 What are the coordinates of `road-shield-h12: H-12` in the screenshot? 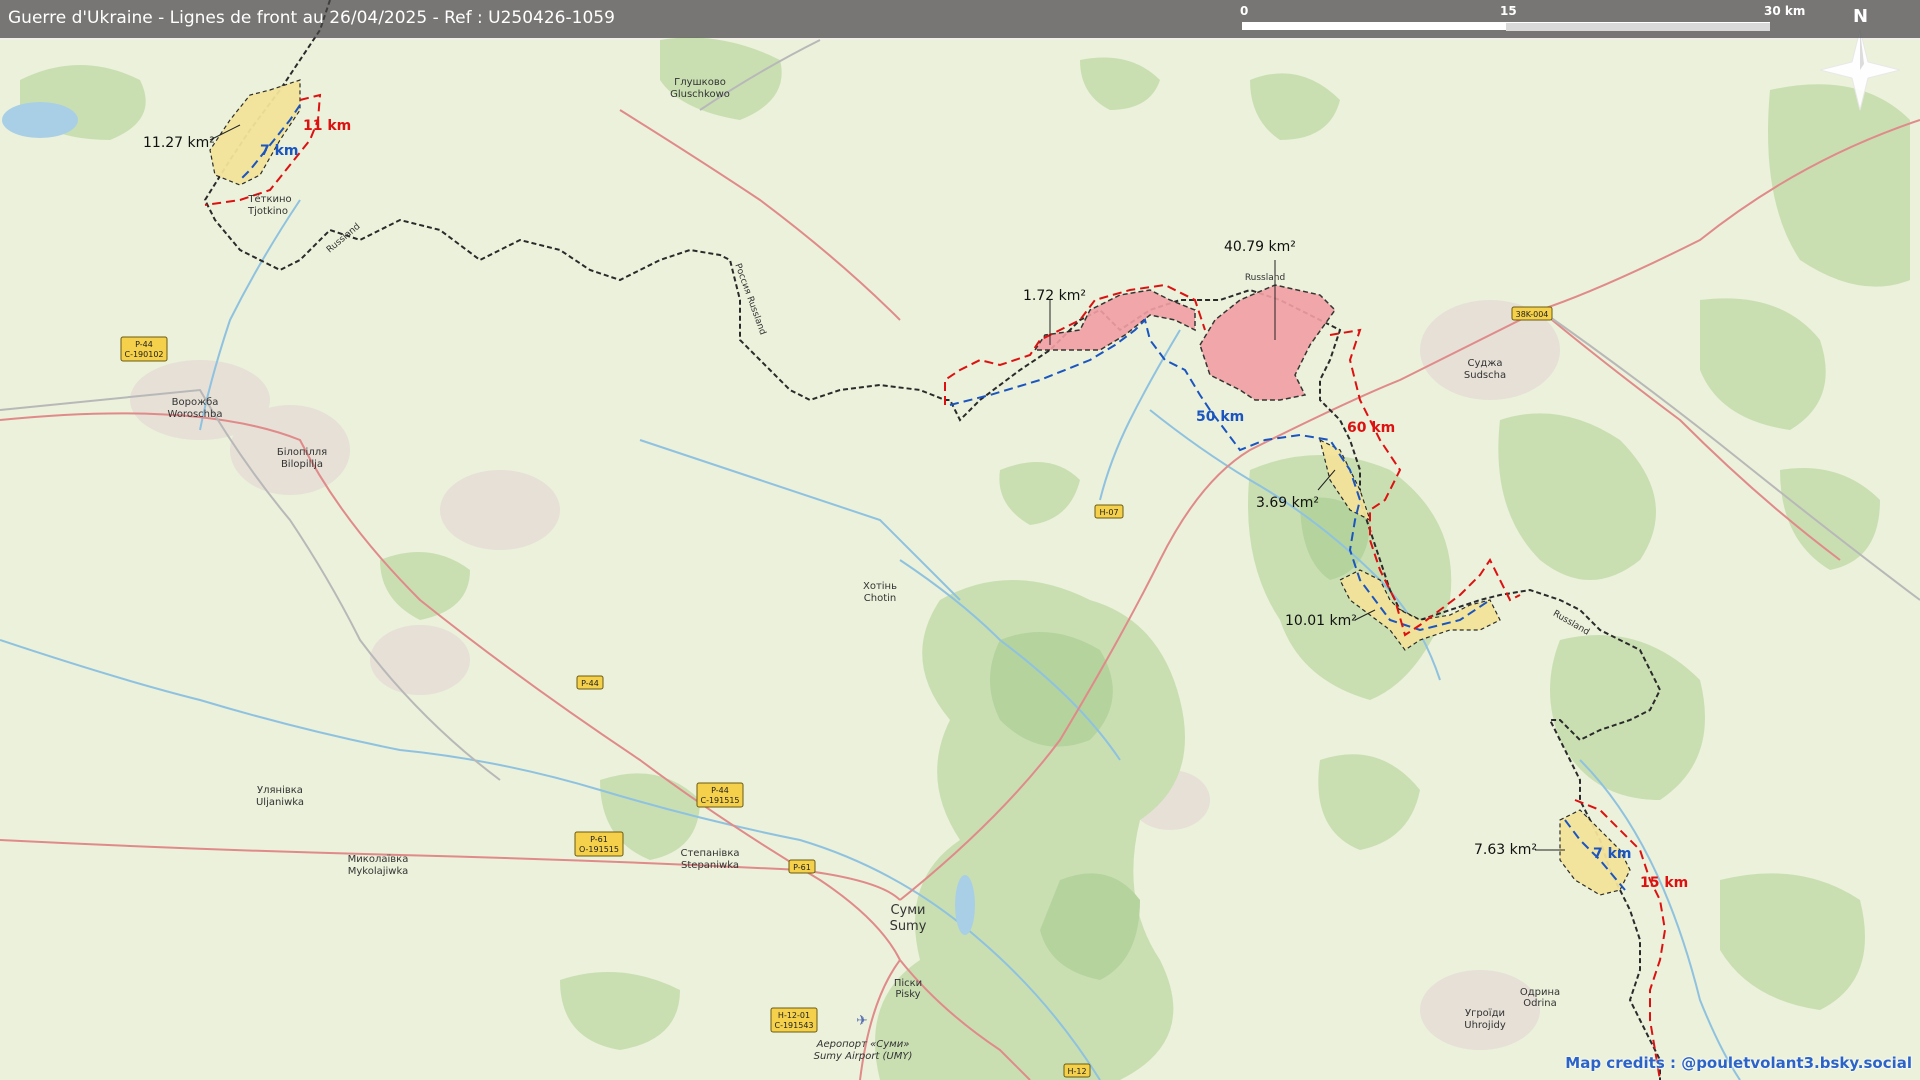 It's located at (1077, 1070).